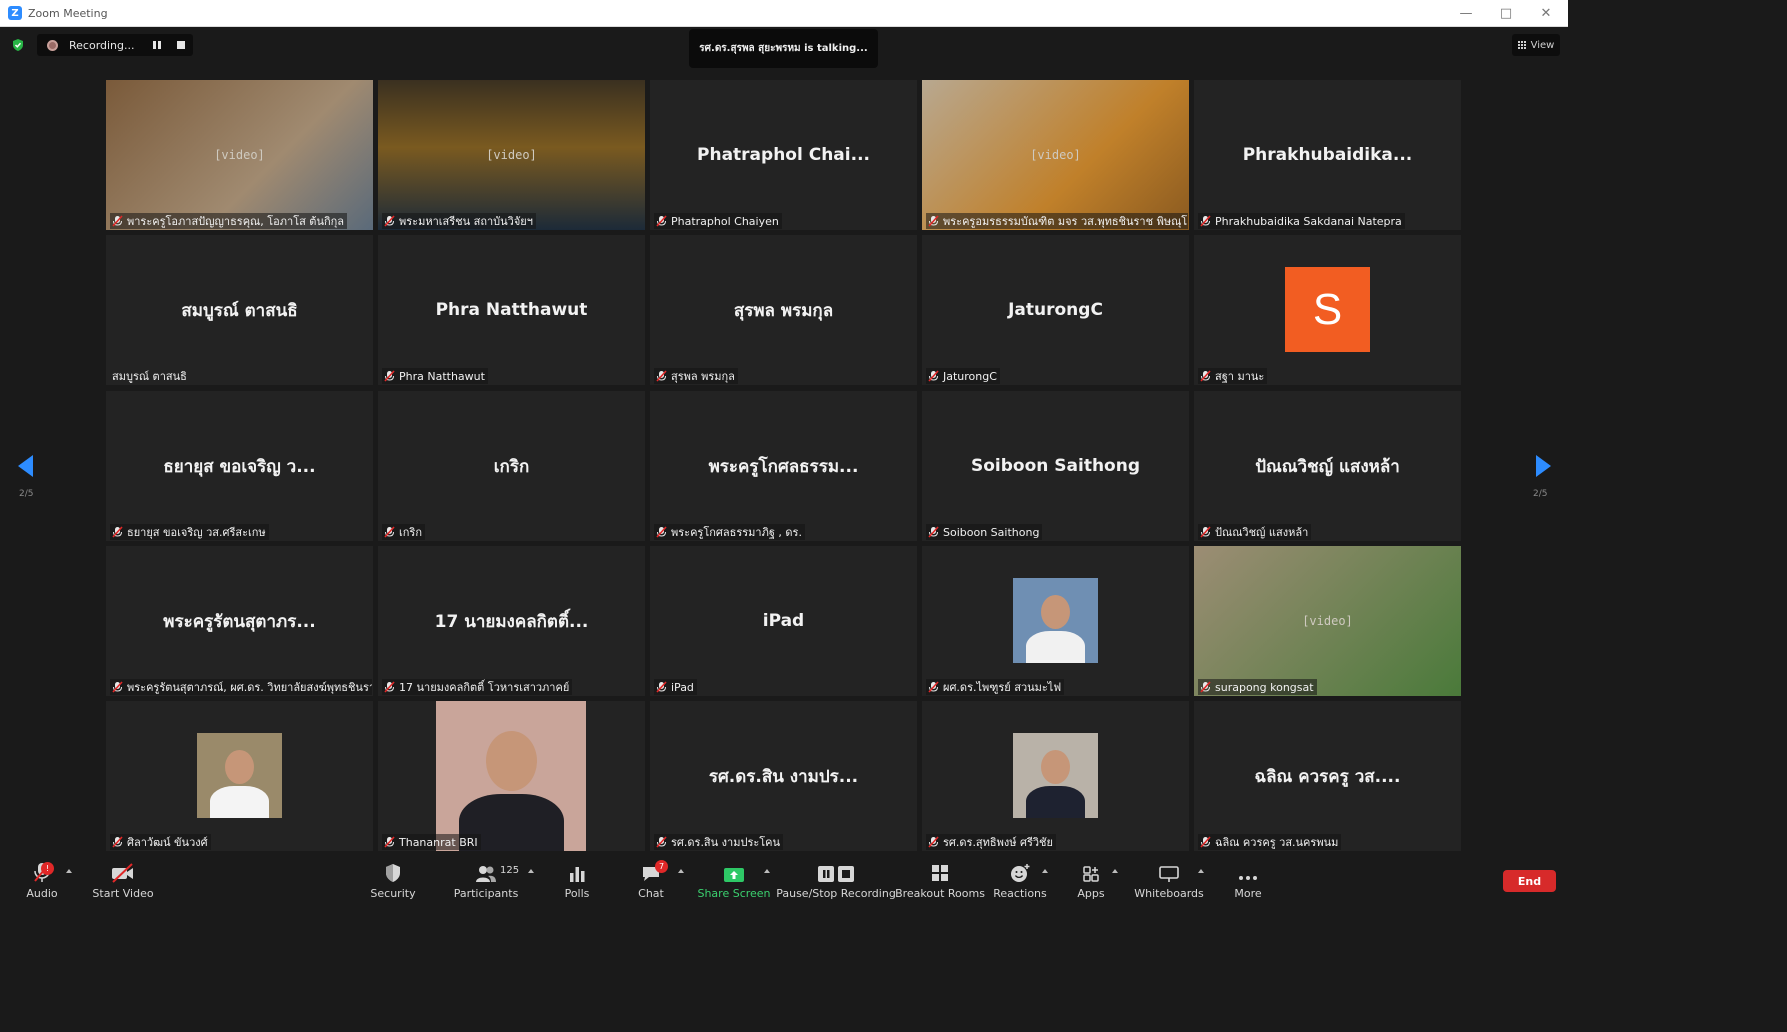  I want to click on reactions-label: Reactions, so click(1020, 893).